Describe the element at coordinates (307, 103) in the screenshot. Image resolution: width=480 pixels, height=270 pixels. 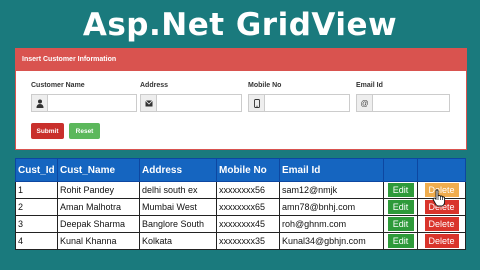
I see `mobile-no-input` at that location.